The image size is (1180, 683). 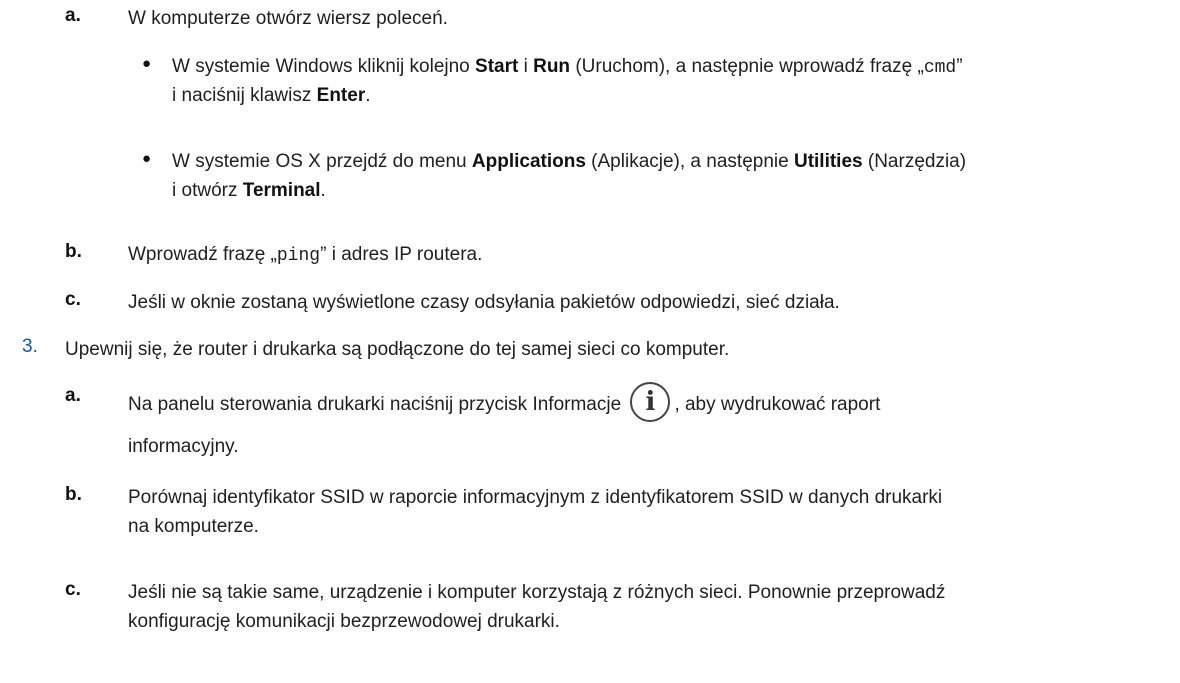 What do you see at coordinates (244, 95) in the screenshot?
I see `text-span: i naciśnij klawisz` at bounding box center [244, 95].